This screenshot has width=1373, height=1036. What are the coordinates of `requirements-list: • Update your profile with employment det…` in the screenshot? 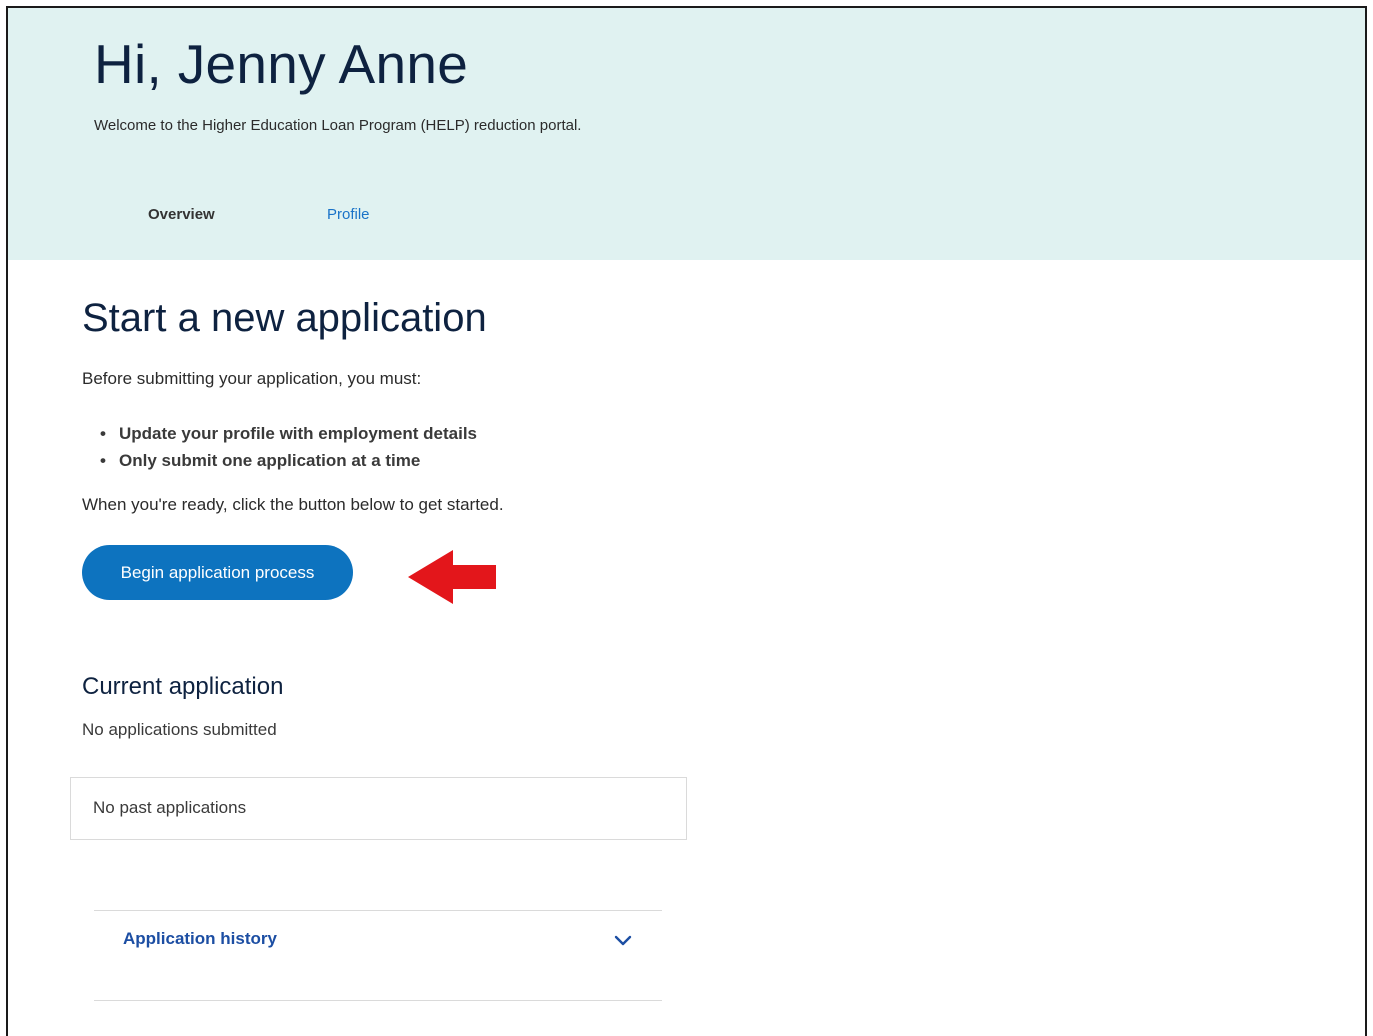 It's located at (288, 450).